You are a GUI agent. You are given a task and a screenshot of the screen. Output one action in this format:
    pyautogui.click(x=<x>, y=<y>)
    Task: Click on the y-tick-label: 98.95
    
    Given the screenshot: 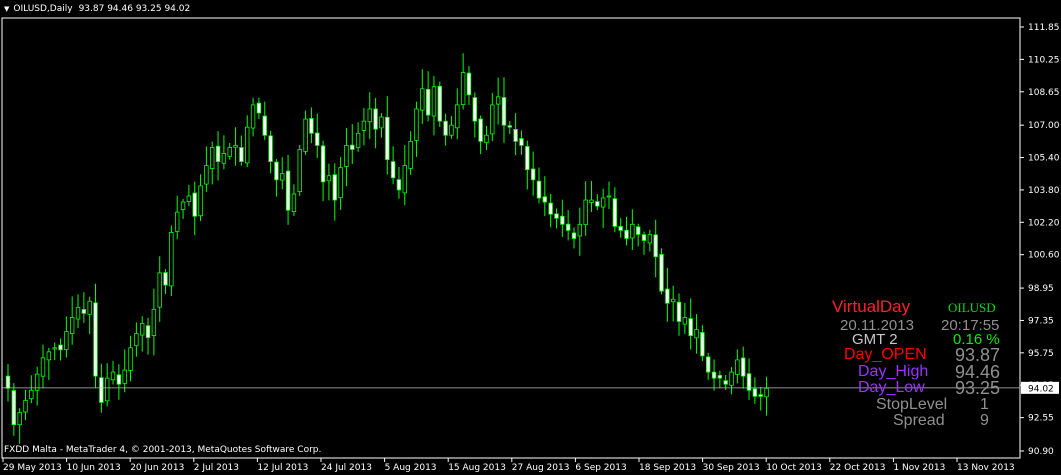 What is the action you would take?
    pyautogui.click(x=1041, y=289)
    